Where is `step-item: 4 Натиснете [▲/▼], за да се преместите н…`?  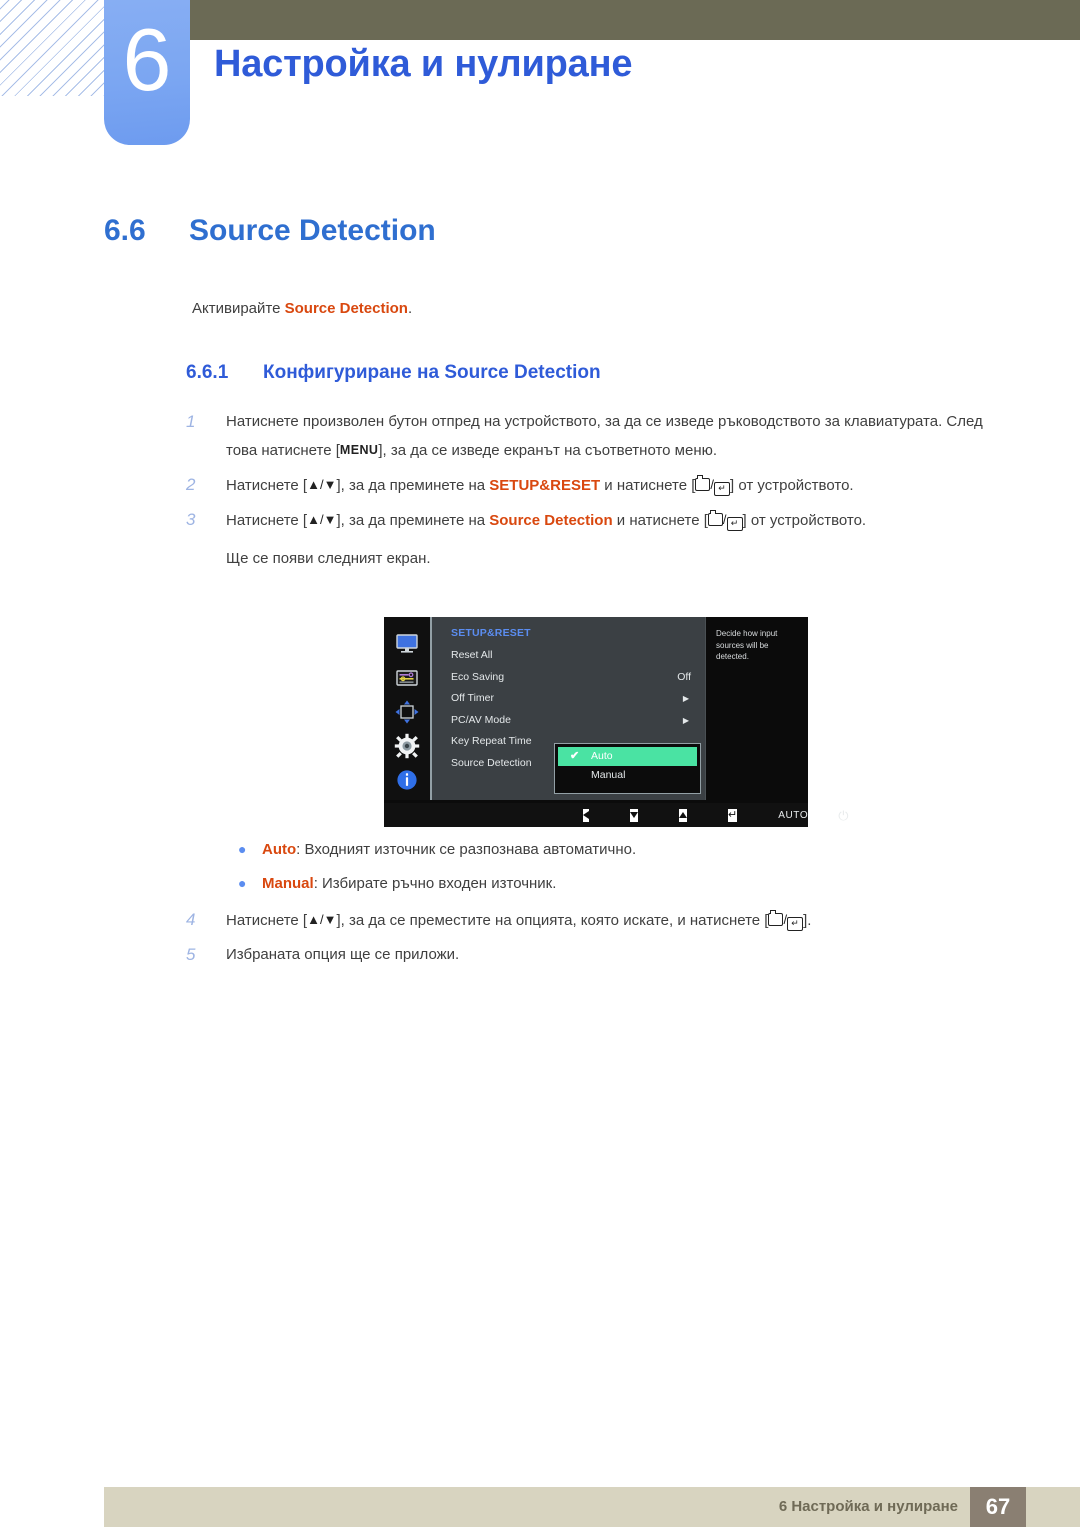
step-item: 4 Натиснете [▲/▼], за да се преместите н… is located at coordinates (601, 920).